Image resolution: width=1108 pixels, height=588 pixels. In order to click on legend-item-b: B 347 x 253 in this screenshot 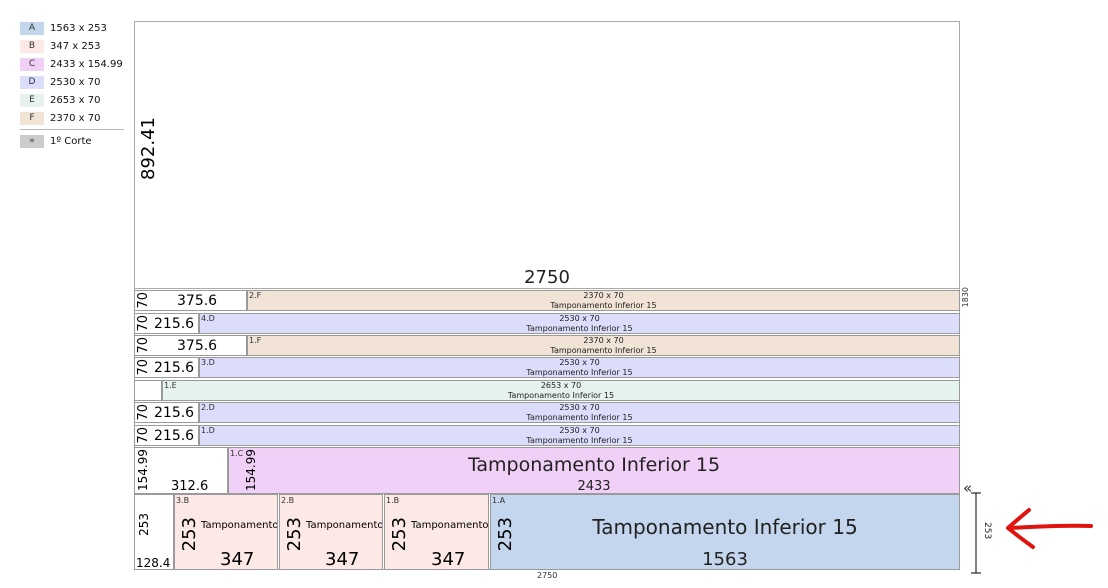, I will do `click(60, 46)`.